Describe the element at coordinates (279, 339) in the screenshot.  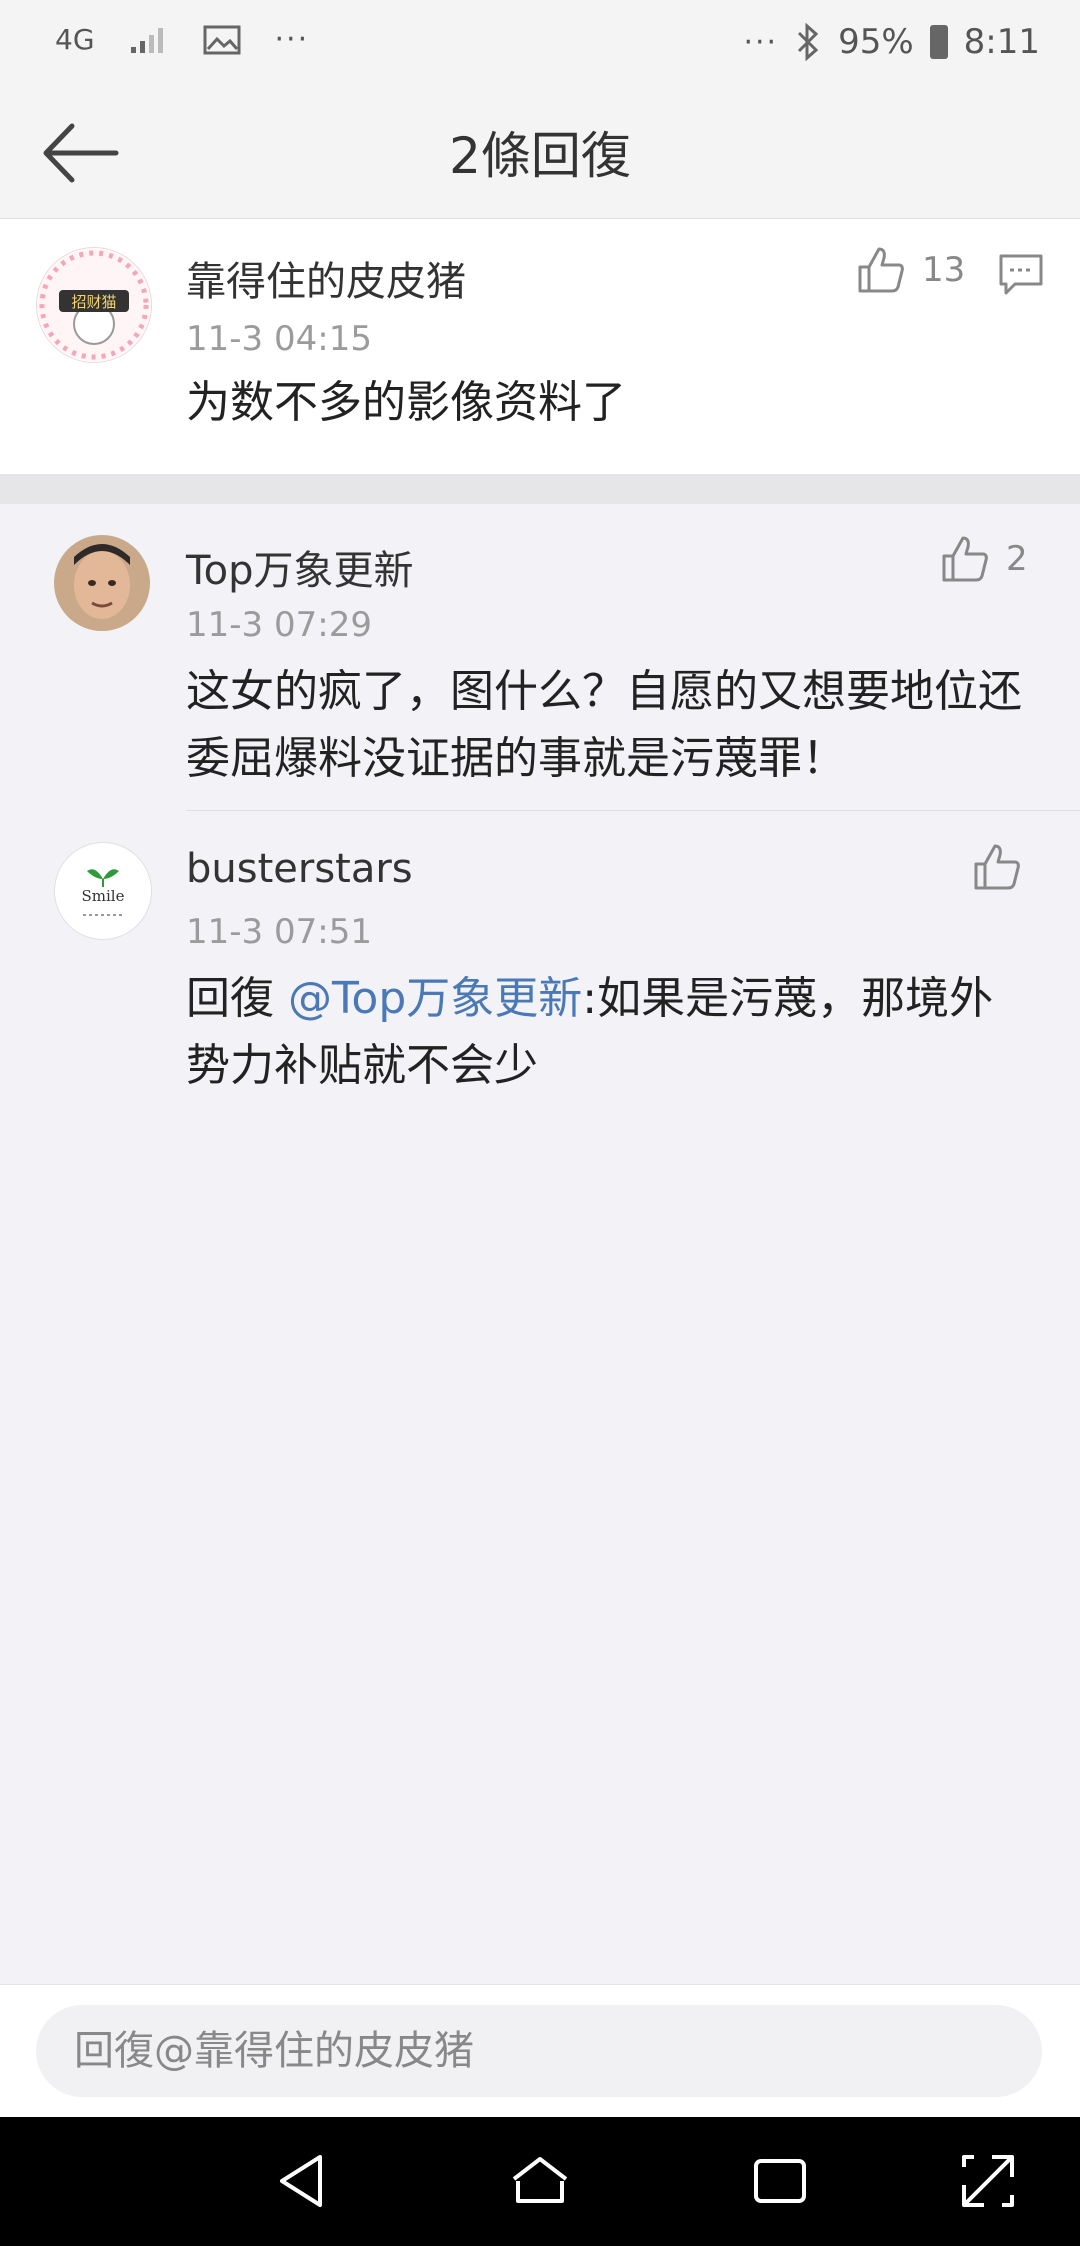
I see `comment-time: 11-3 04:15` at that location.